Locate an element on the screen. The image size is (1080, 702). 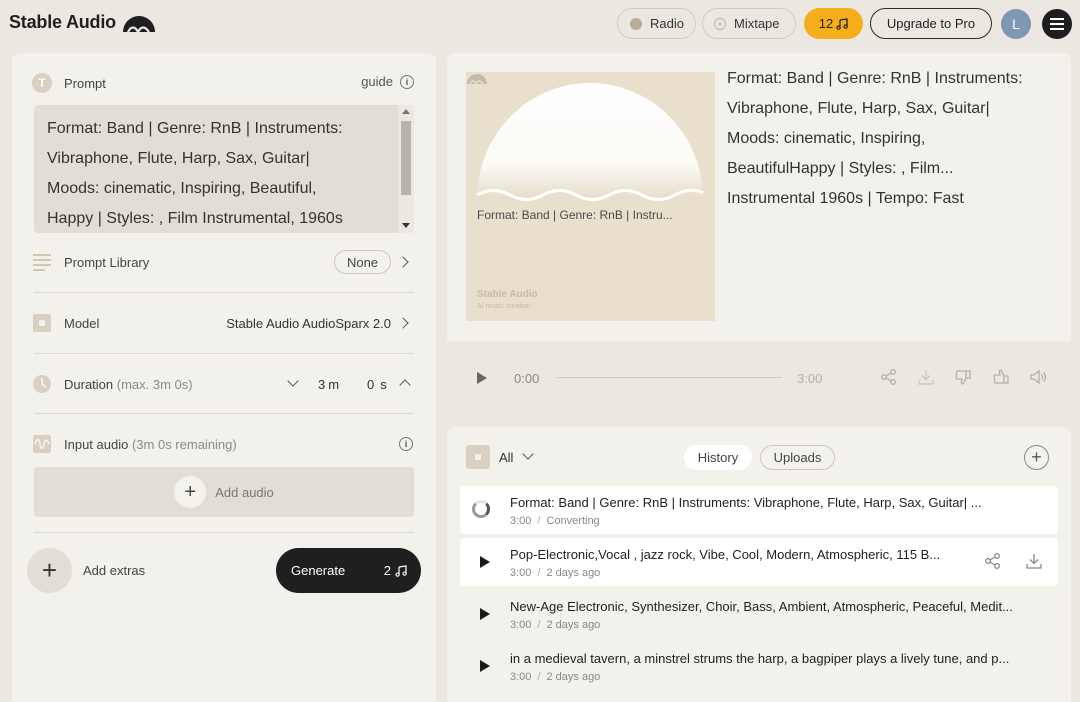
menu-button is located at coordinates (1057, 24).